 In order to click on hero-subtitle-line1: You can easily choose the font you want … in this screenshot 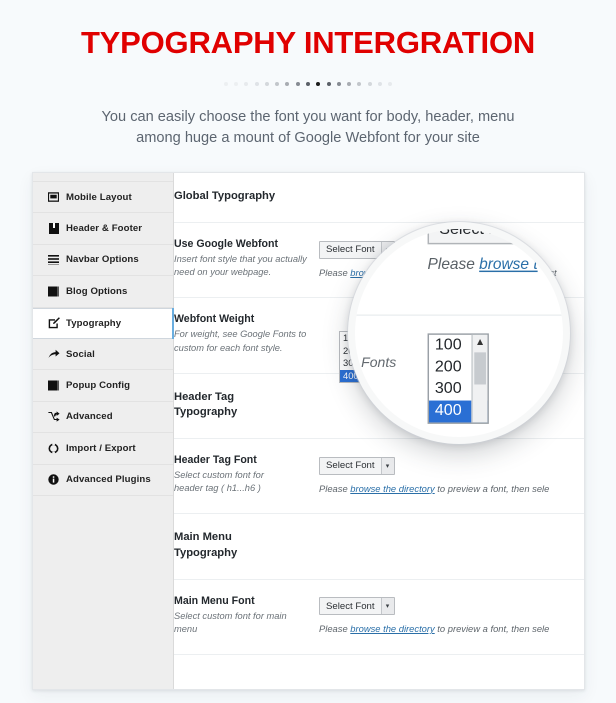, I will do `click(308, 117)`.